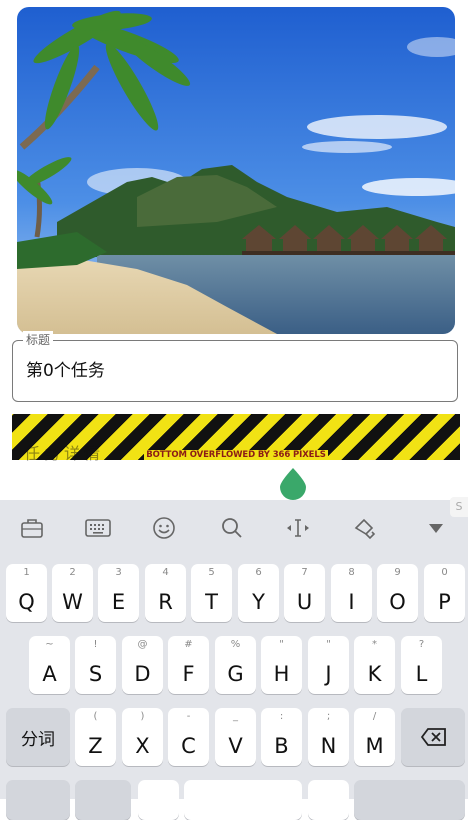 The height and width of the screenshot is (820, 468). I want to click on period-key, so click(328, 800).